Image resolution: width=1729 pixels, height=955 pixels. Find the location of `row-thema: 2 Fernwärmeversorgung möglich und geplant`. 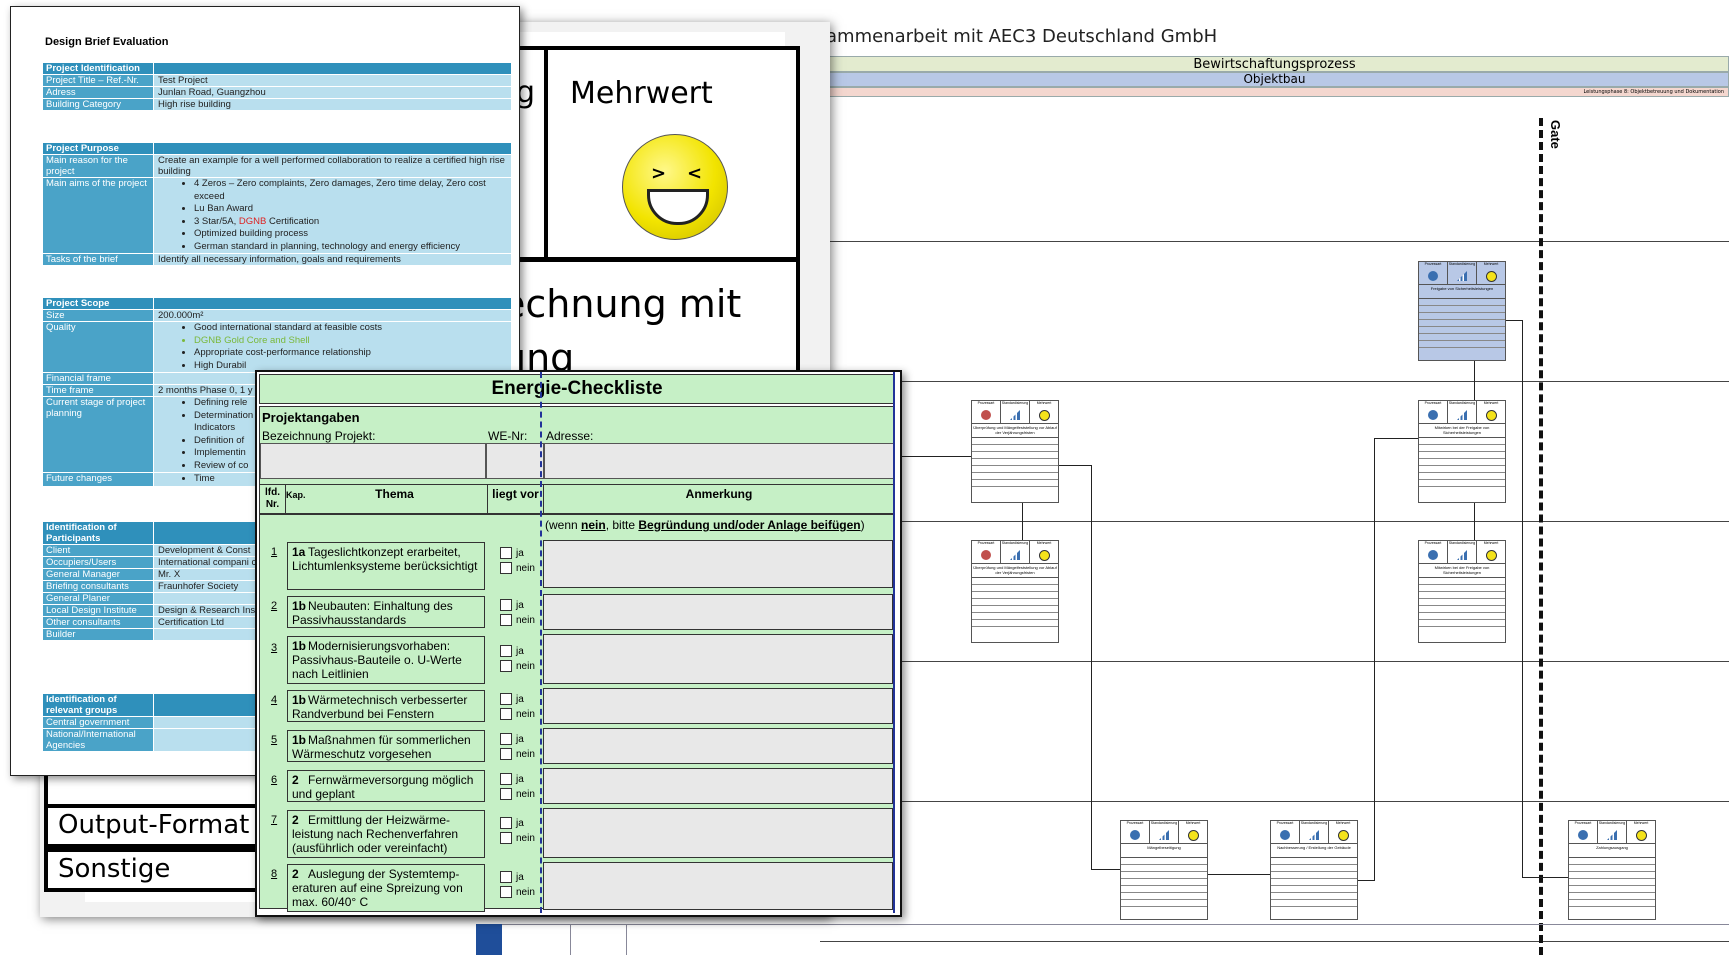

row-thema: 2 Fernwärmeversorgung möglich und geplant is located at coordinates (386, 786).